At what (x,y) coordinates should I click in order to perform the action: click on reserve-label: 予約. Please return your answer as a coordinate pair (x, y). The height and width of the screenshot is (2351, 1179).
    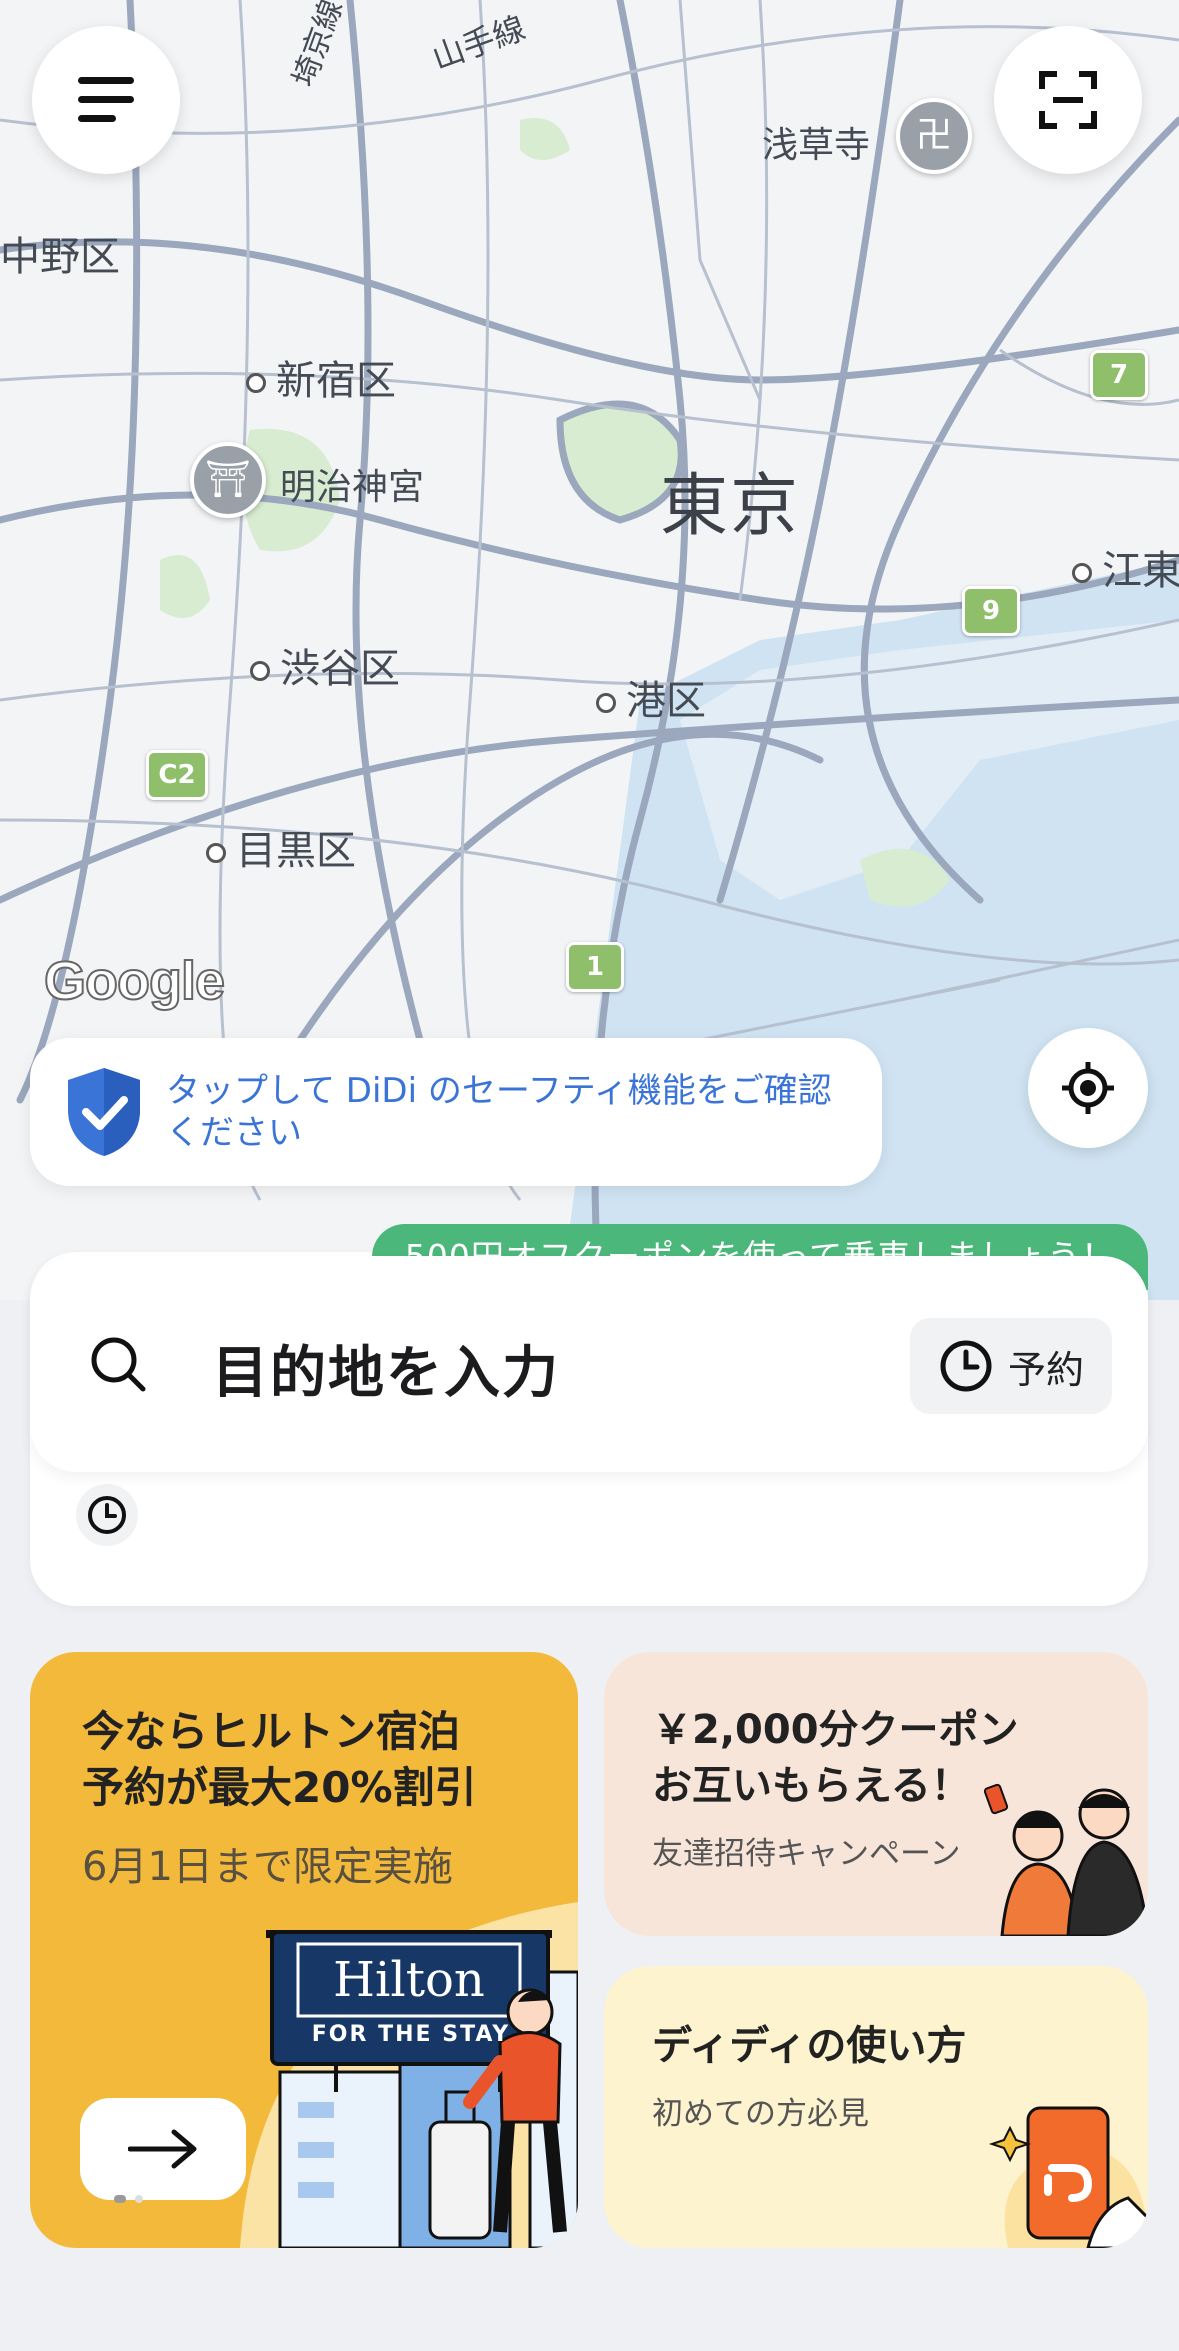
    Looking at the image, I should click on (1045, 1369).